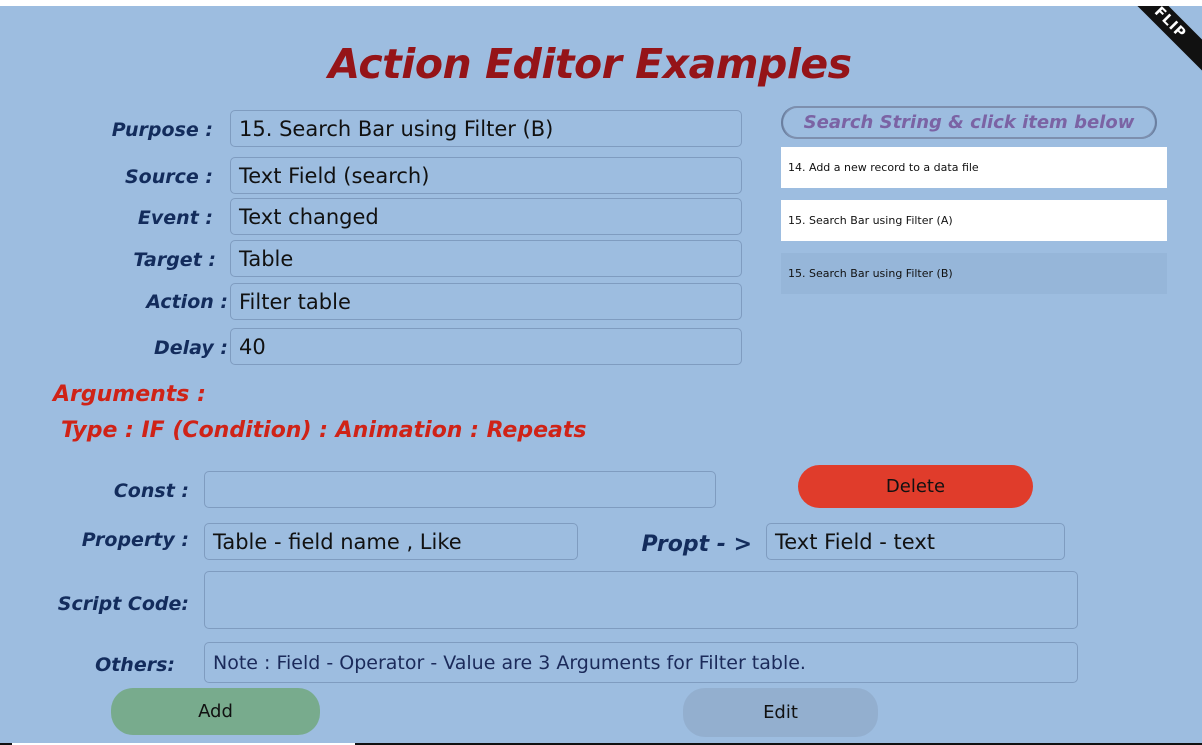 The height and width of the screenshot is (745, 1202). What do you see at coordinates (486, 301) in the screenshot?
I see `action-field: Filter table` at bounding box center [486, 301].